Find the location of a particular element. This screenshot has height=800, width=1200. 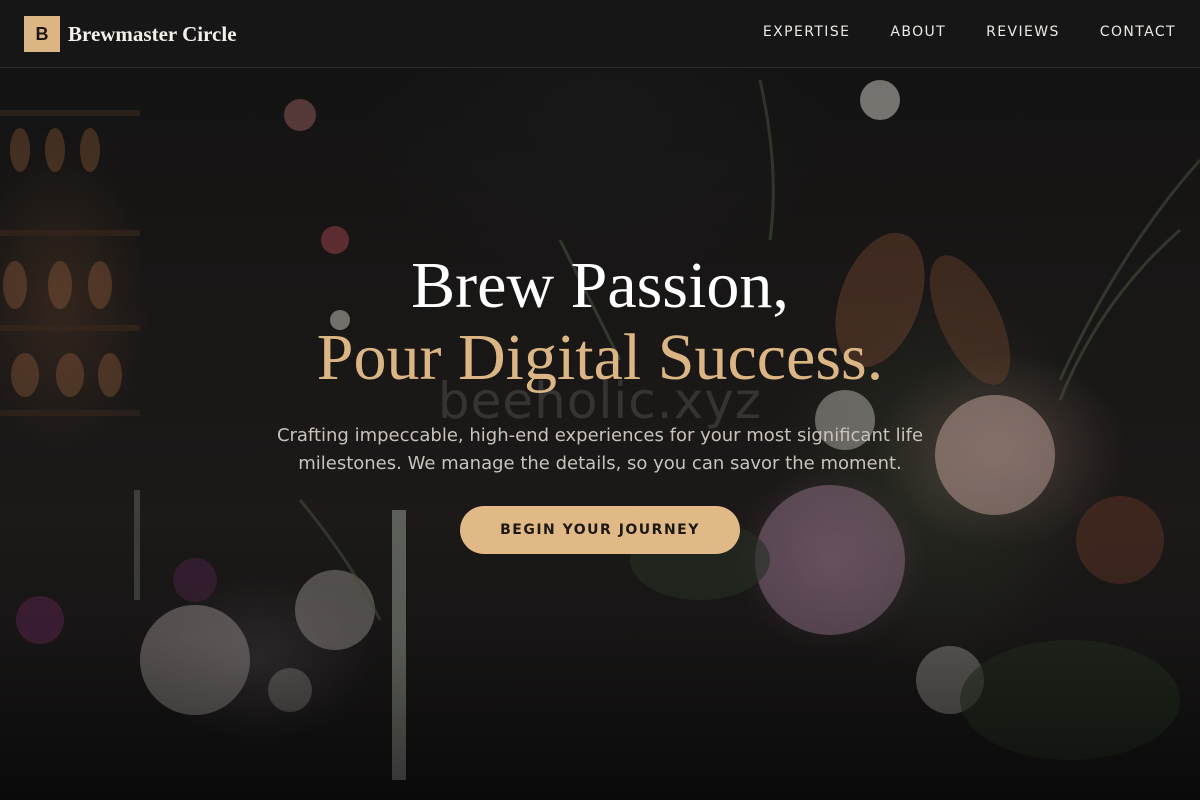

brand-name: Brewmaster Circle is located at coordinates (152, 33).